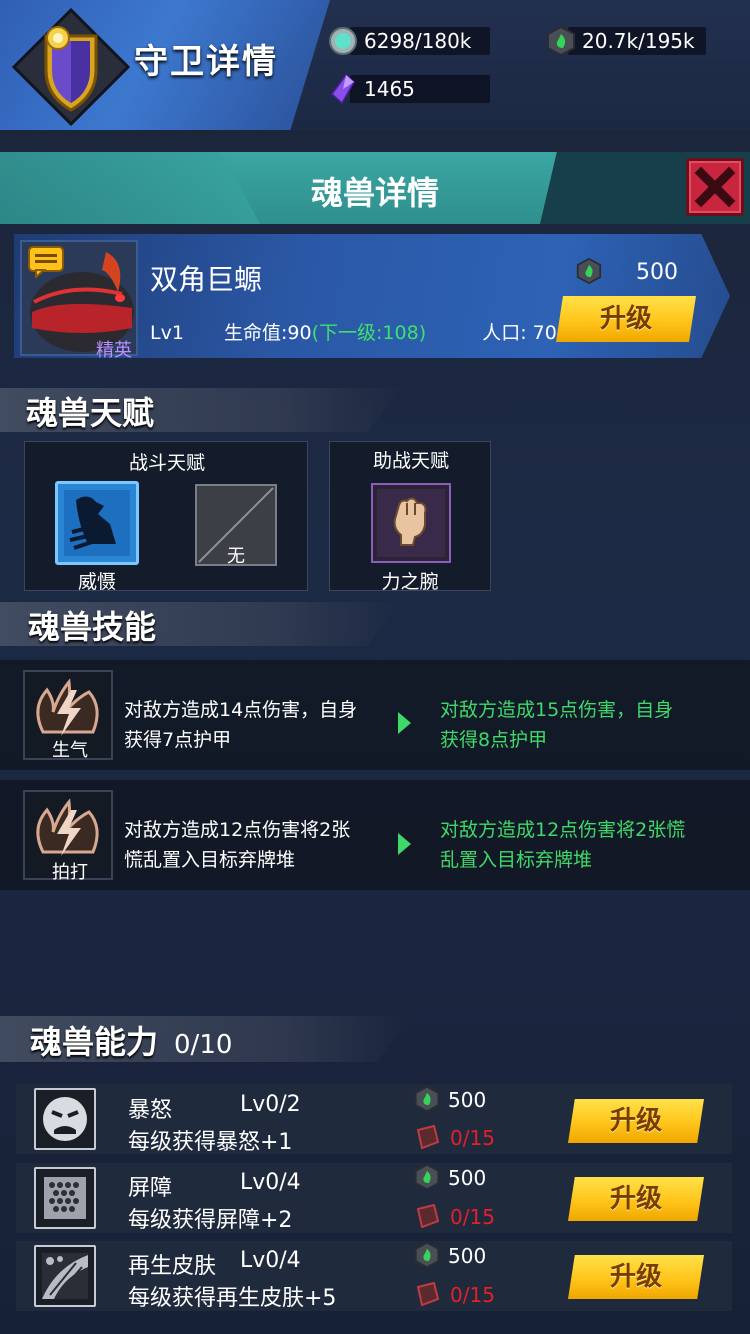 The width and height of the screenshot is (750, 1334). What do you see at coordinates (270, 1104) in the screenshot?
I see `ability-rage-level: Lv0/2` at bounding box center [270, 1104].